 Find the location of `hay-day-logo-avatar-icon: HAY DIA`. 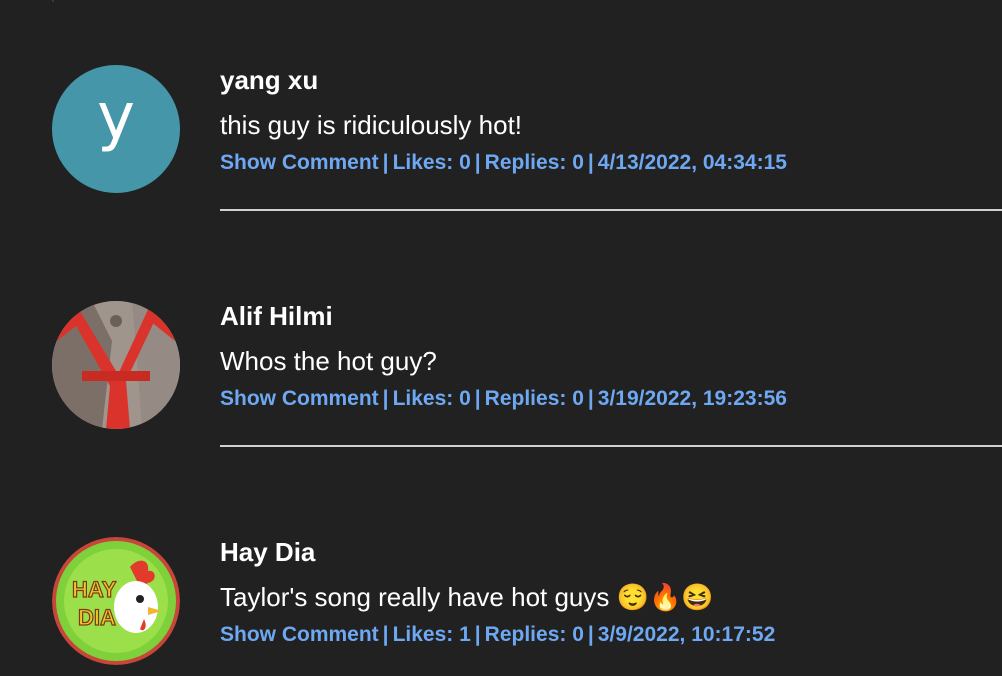

hay-day-logo-avatar-icon: HAY DIA is located at coordinates (116, 601).